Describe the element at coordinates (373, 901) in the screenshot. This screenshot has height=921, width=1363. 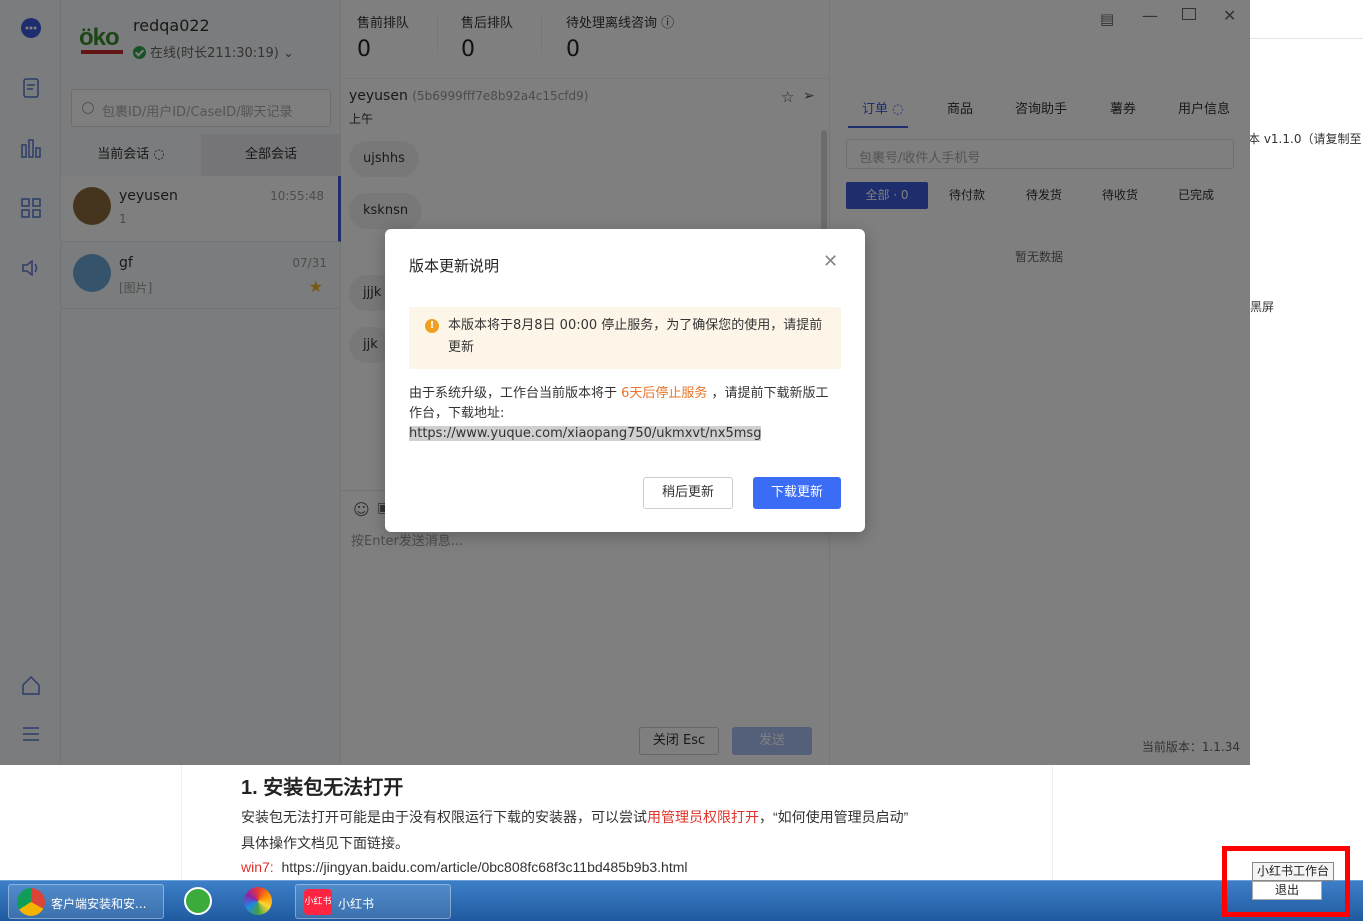
I see `taskbar-item-xiaohongshu: 小红书 小红书` at that location.